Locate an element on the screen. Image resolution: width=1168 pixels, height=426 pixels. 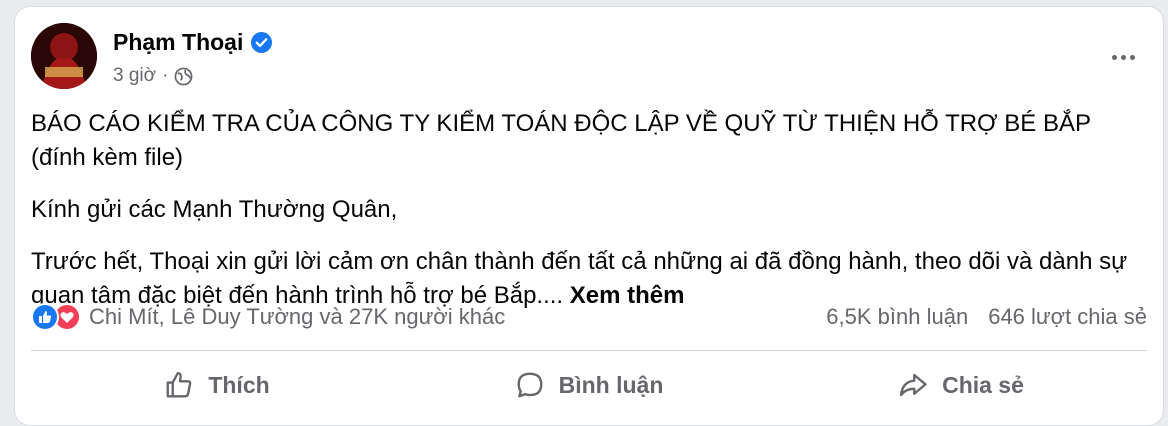
like-button: Thích is located at coordinates (217, 385).